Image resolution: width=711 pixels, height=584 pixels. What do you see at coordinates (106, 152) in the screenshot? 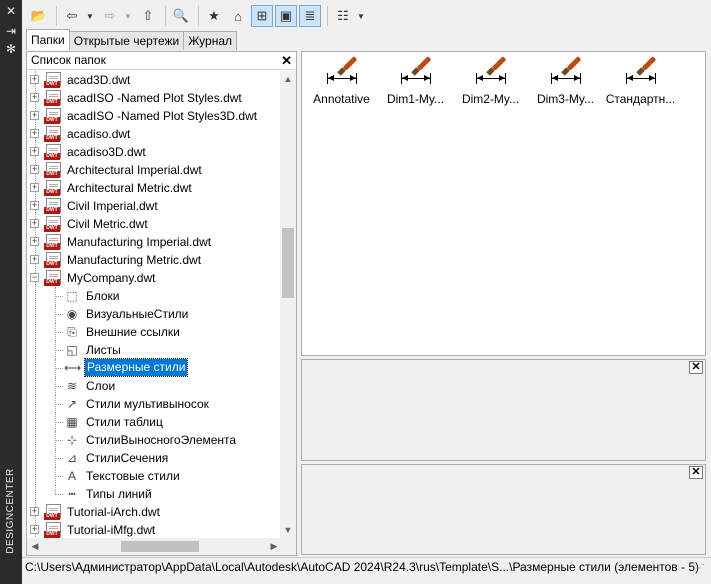
I see `tree-item-label: acadiso3D.dwt` at bounding box center [106, 152].